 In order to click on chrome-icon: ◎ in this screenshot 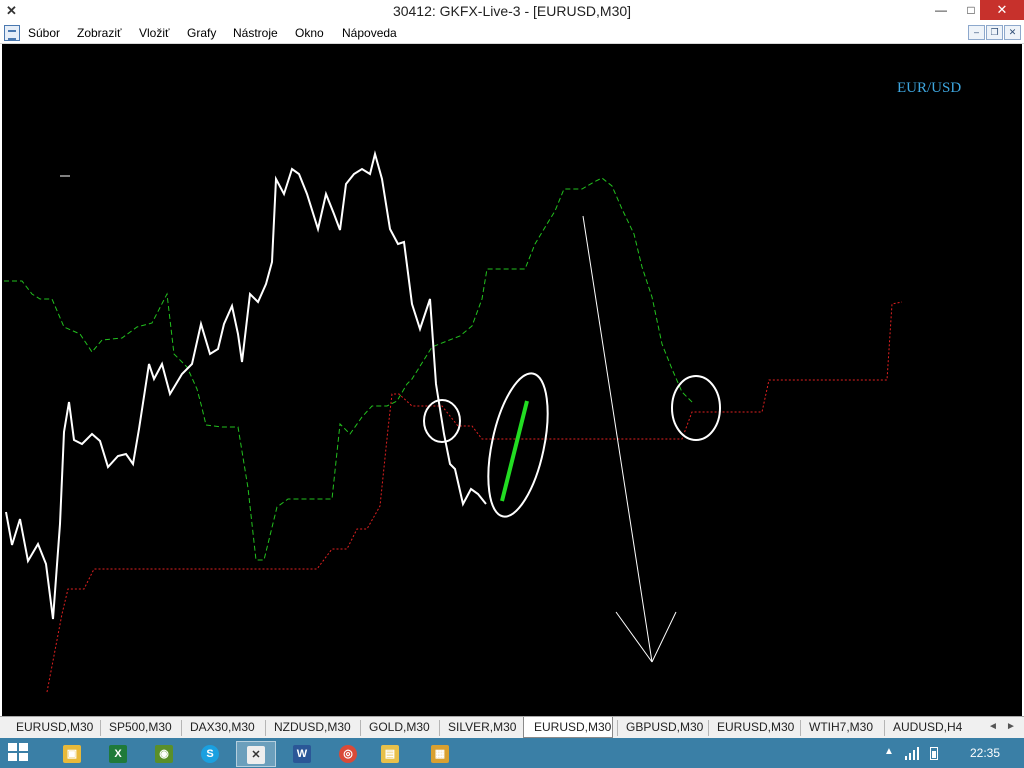, I will do `click(348, 754)`.